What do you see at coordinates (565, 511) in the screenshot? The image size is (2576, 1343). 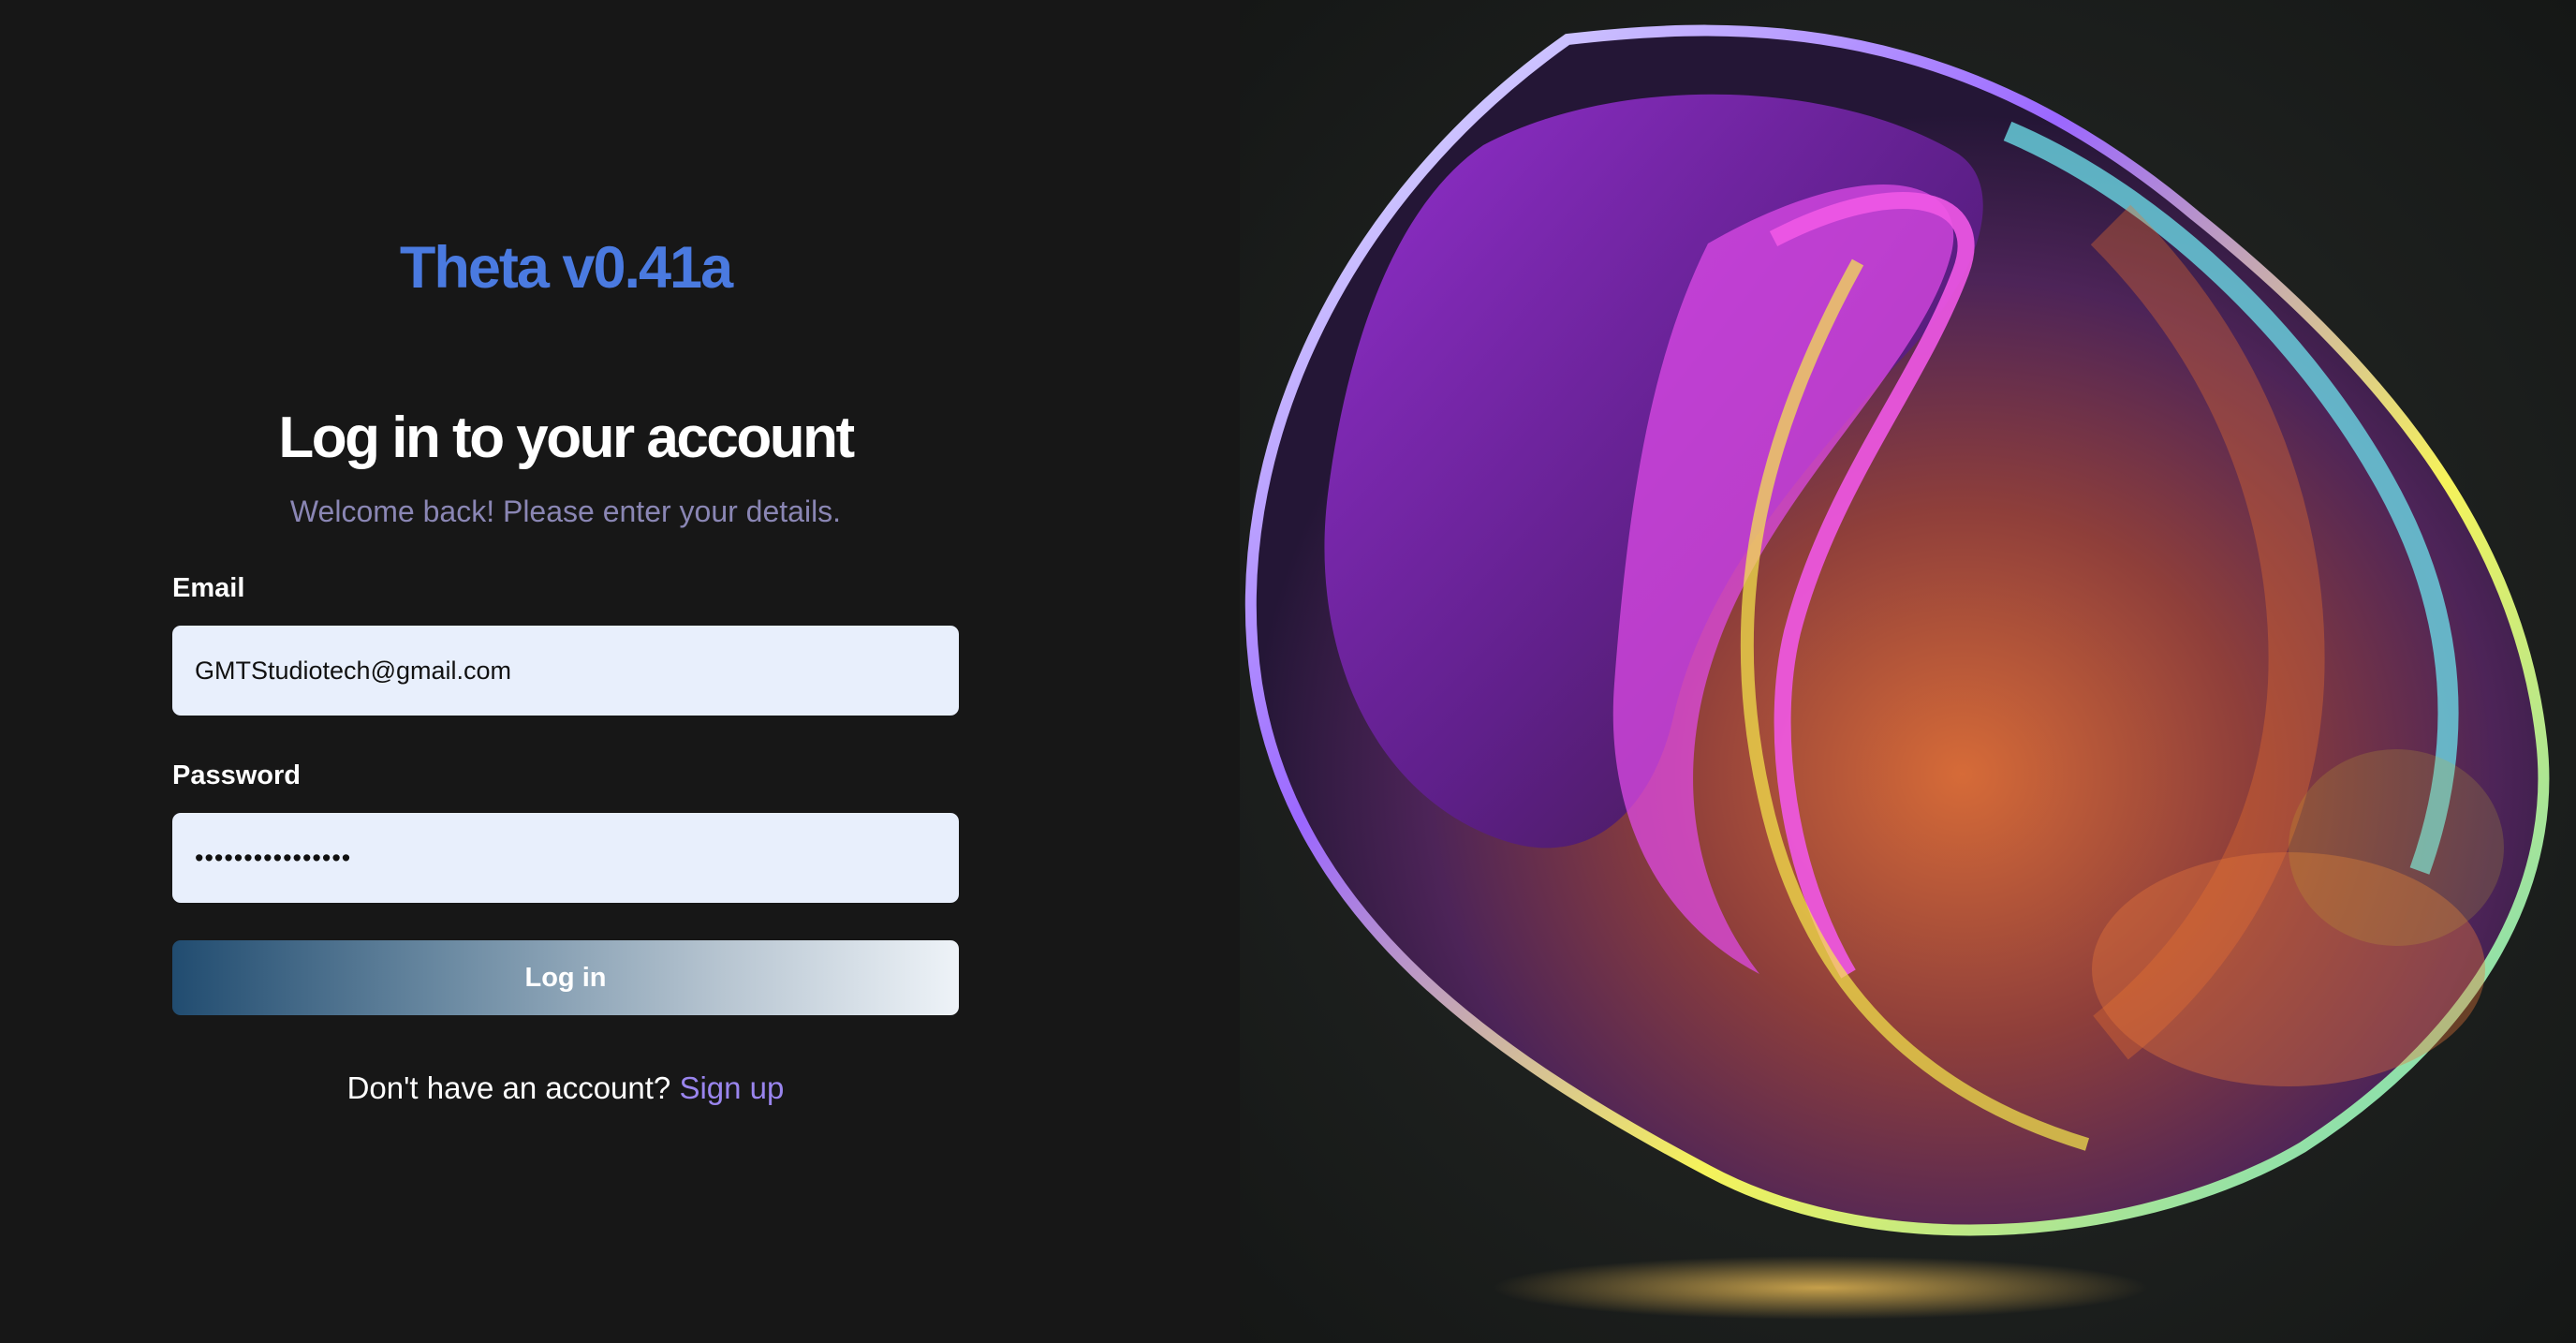 I see `page-subtitle: Welcome back! Please enter your details.` at bounding box center [565, 511].